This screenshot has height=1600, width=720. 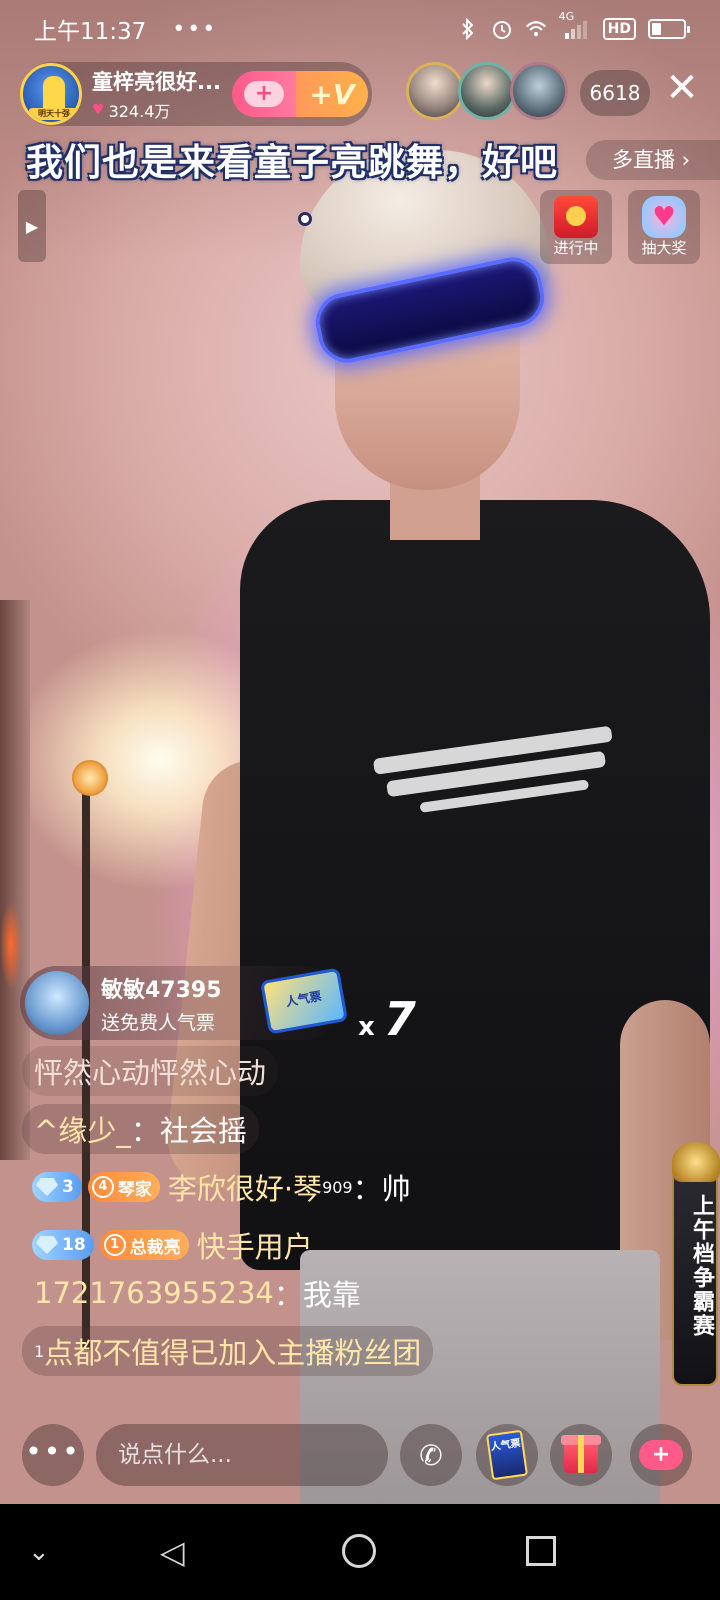 I want to click on gift-count: x 7, so click(x=387, y=1019).